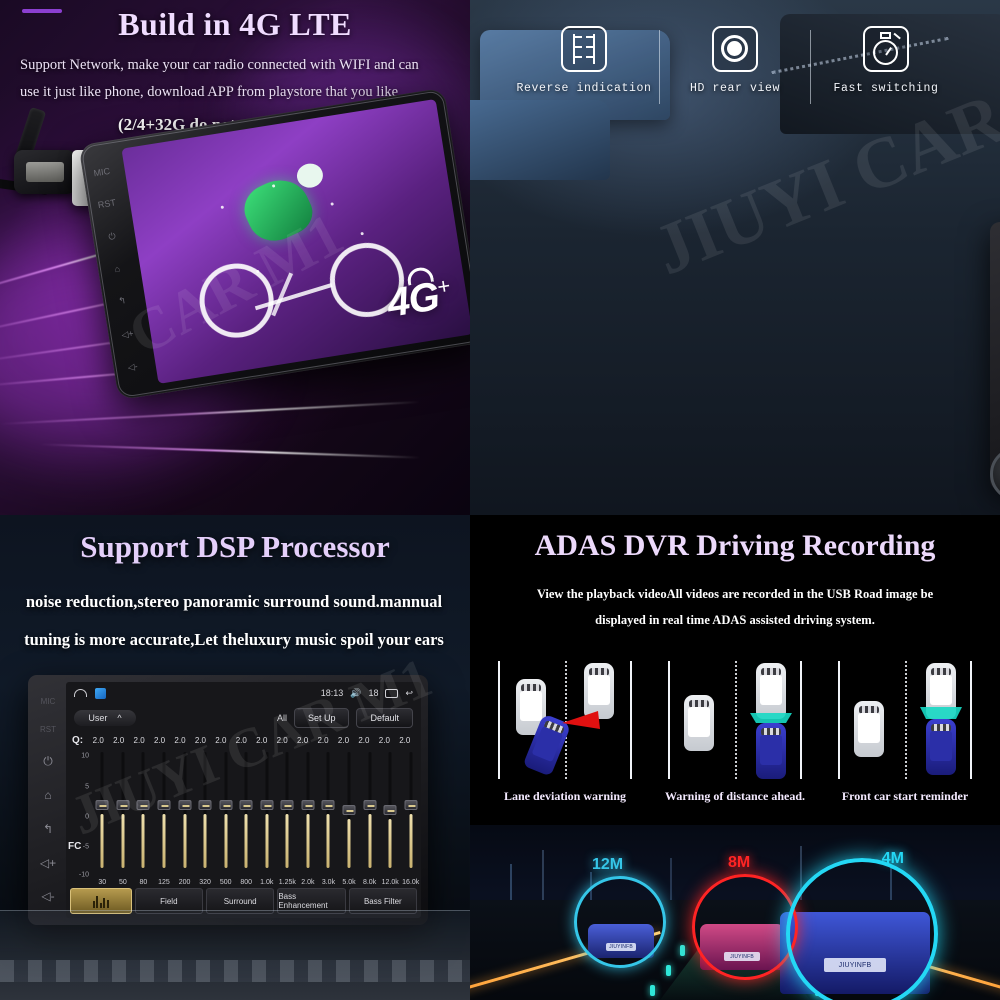 The height and width of the screenshot is (1000, 1000). Describe the element at coordinates (995, 474) in the screenshot. I see `ac-dial: A/C` at that location.